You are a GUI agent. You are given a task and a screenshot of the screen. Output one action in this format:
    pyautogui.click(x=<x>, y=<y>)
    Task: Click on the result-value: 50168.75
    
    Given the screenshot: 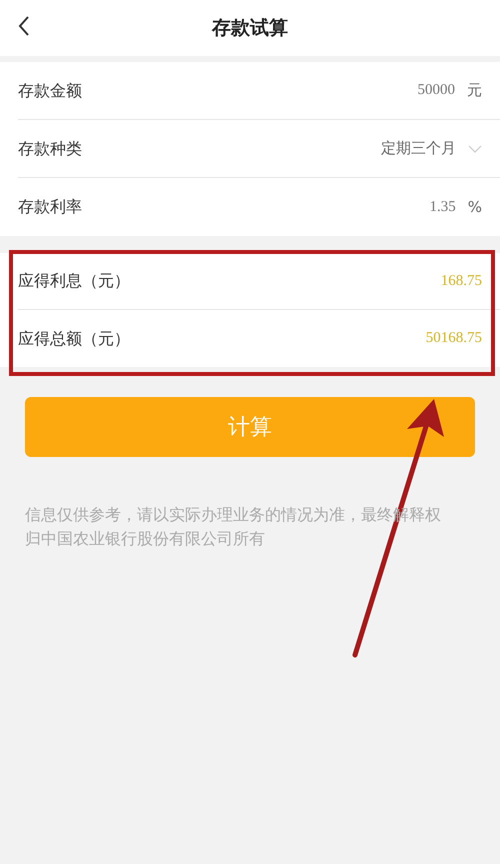 What is the action you would take?
    pyautogui.click(x=454, y=338)
    